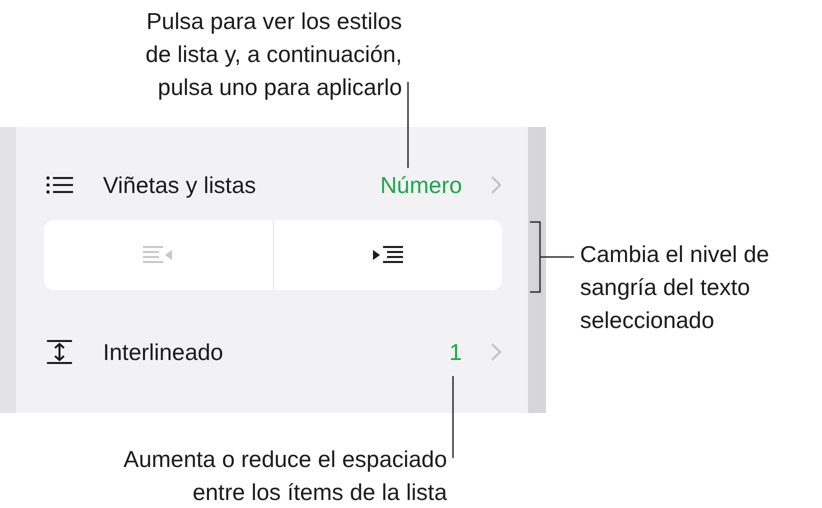 The height and width of the screenshot is (508, 822). I want to click on menu-row: Interlineado 1, so click(274, 352).